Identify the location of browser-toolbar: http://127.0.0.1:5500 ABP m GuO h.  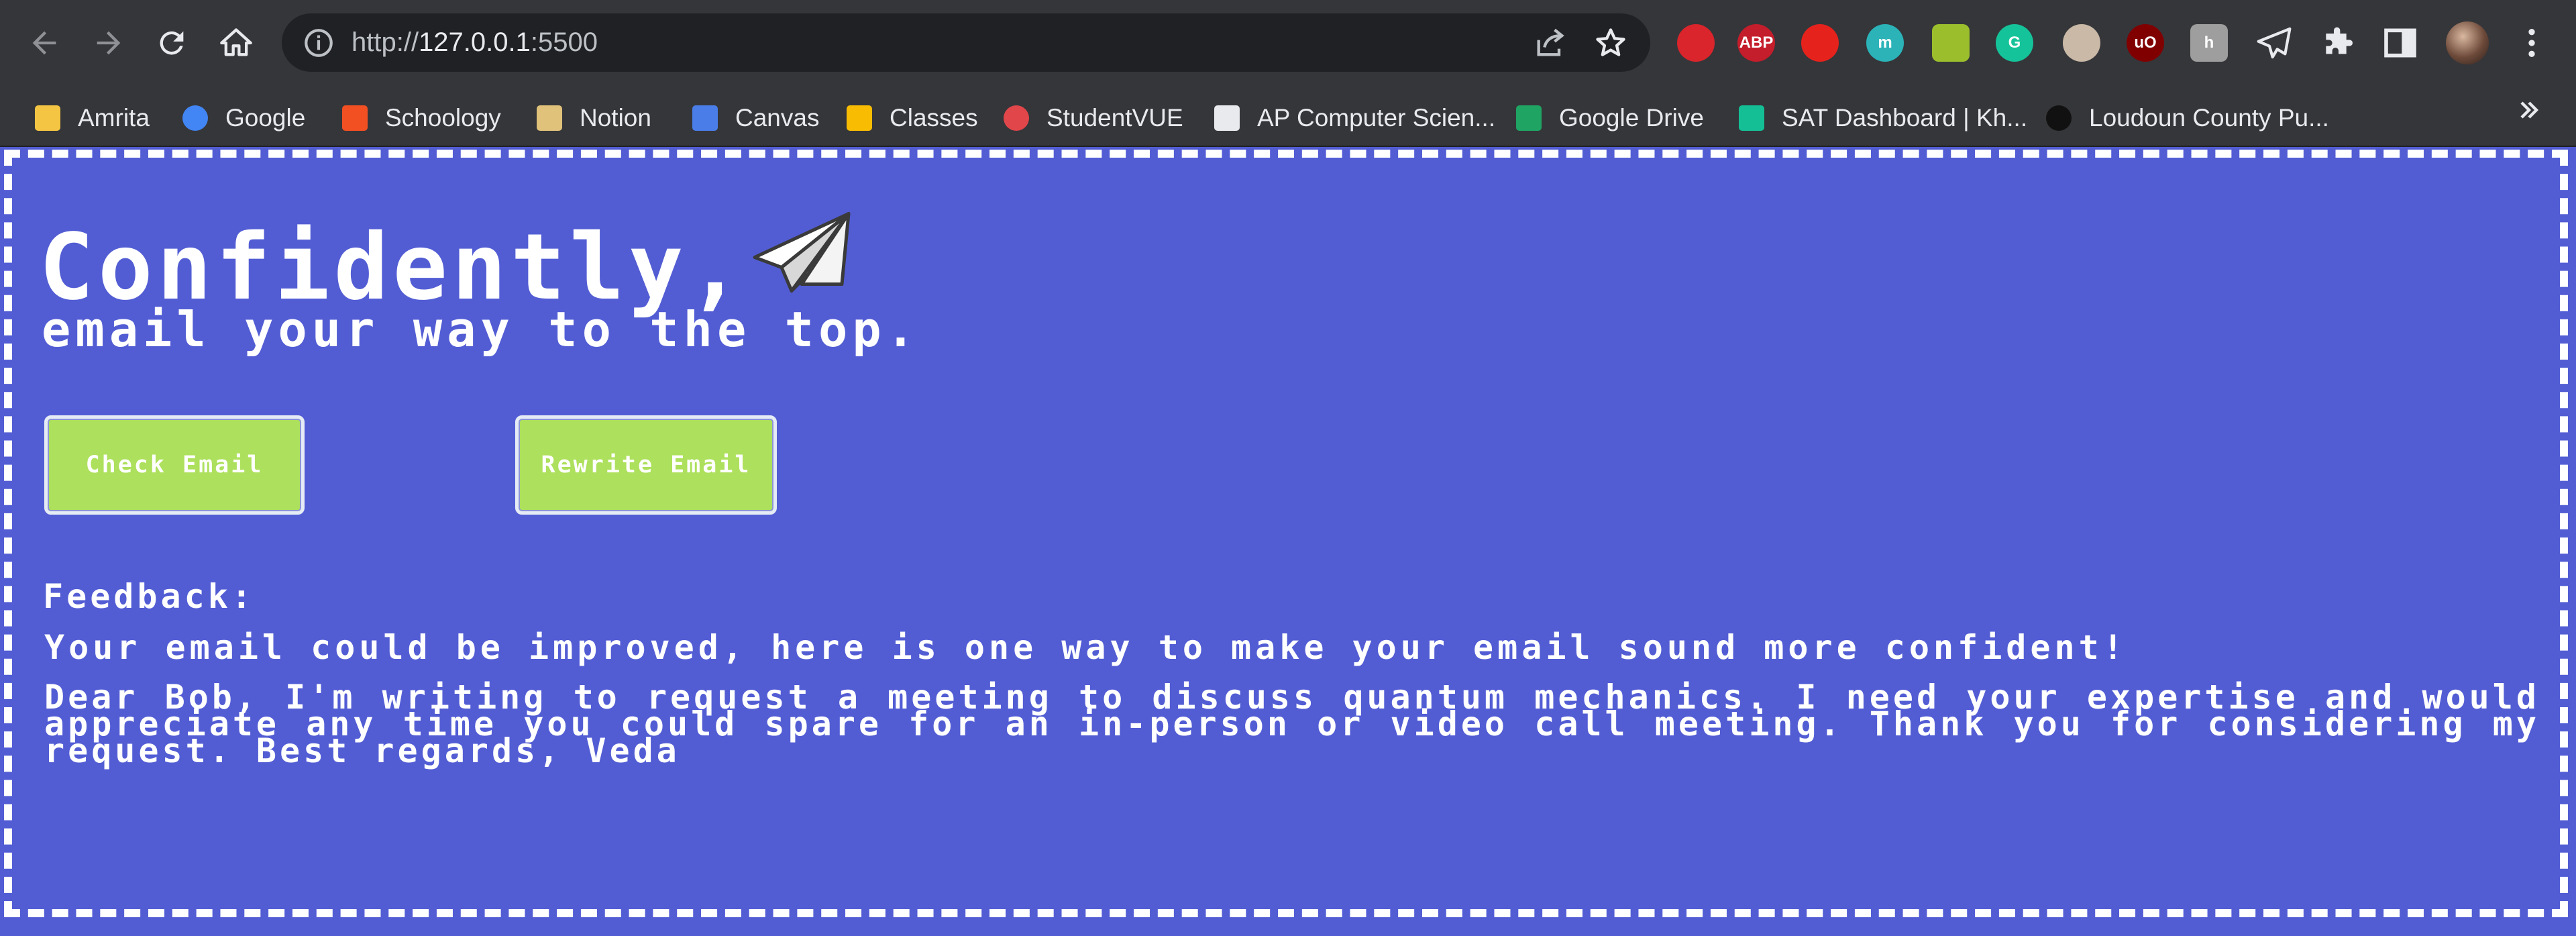
(1288, 42).